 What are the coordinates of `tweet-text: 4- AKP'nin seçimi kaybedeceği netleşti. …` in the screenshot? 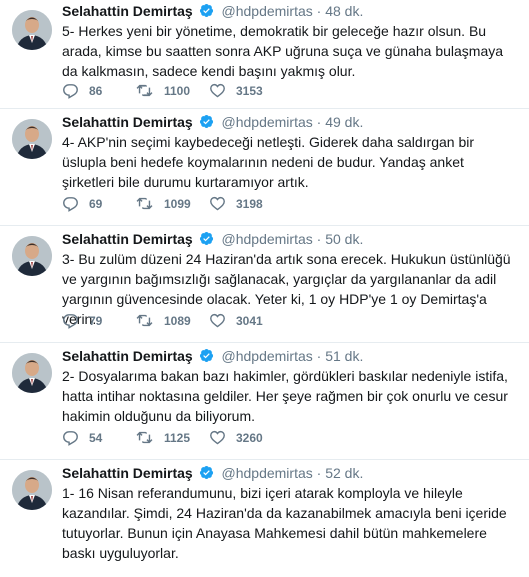 It's located at (268, 162).